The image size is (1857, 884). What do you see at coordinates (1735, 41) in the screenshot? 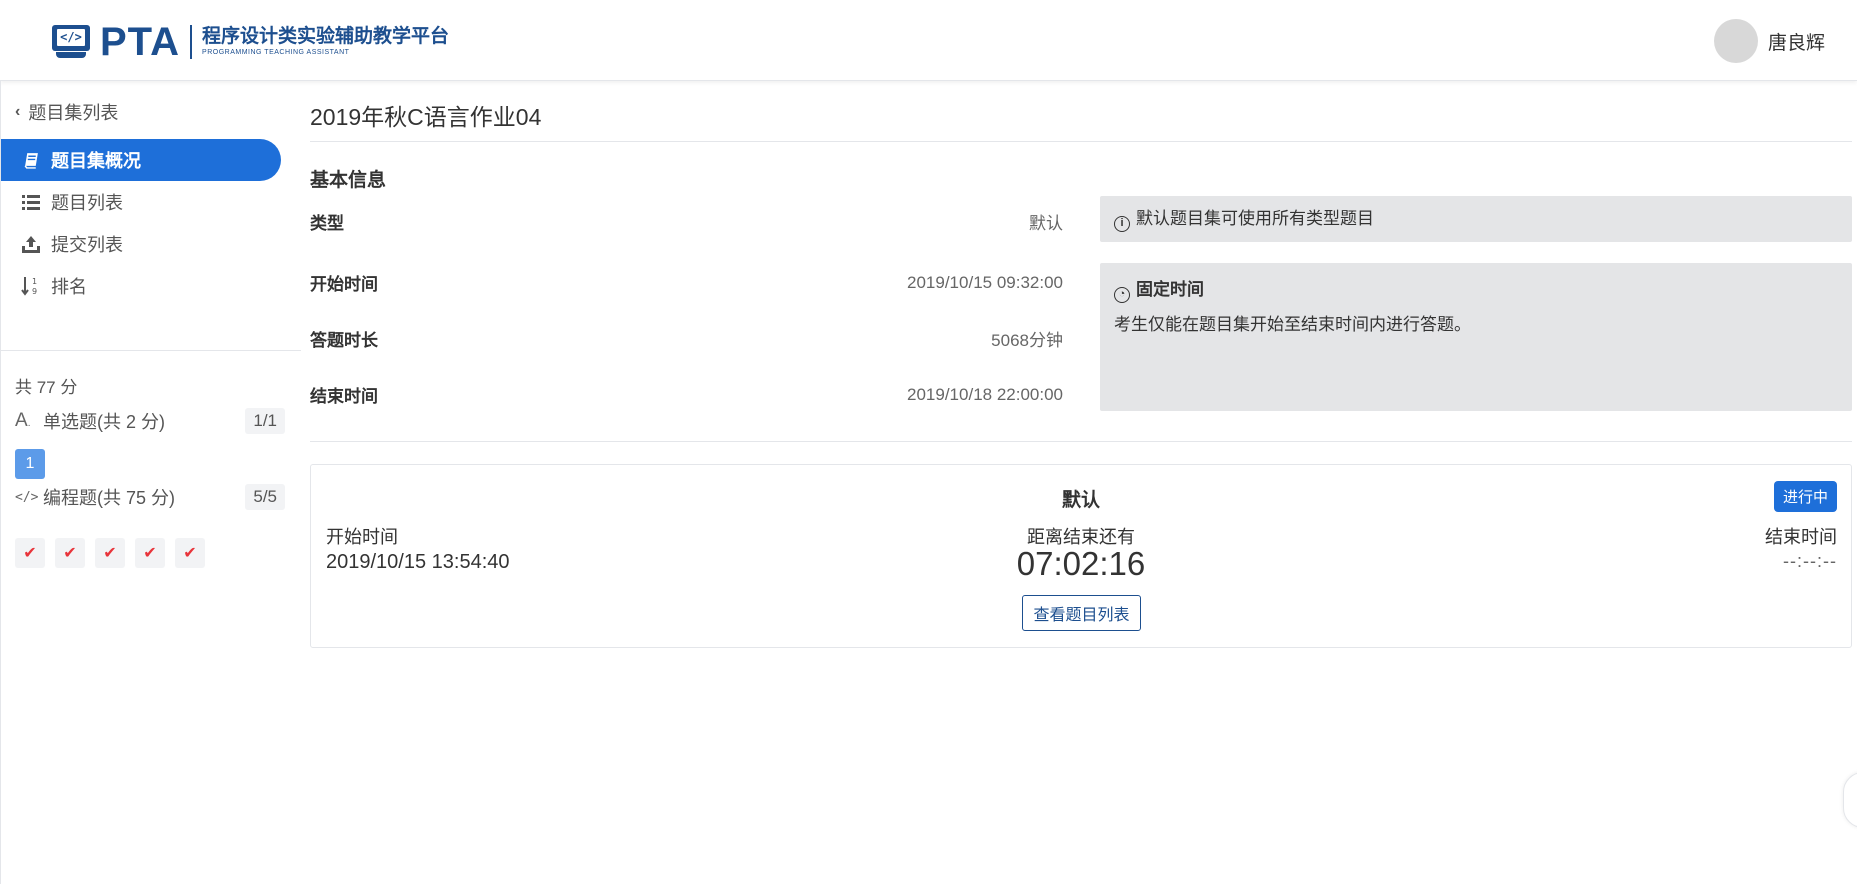
I see `avatar` at bounding box center [1735, 41].